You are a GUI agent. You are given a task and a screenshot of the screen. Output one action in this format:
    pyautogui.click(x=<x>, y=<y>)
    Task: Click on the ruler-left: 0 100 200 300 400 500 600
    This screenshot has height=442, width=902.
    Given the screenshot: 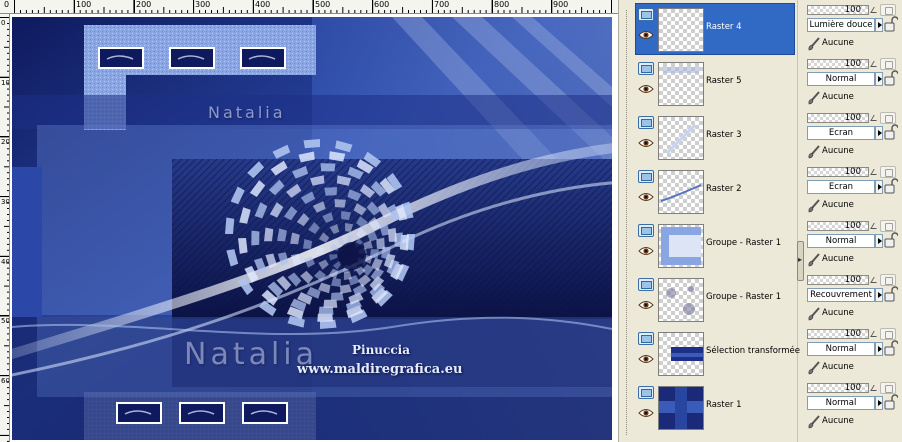 What is the action you would take?
    pyautogui.click(x=5, y=228)
    